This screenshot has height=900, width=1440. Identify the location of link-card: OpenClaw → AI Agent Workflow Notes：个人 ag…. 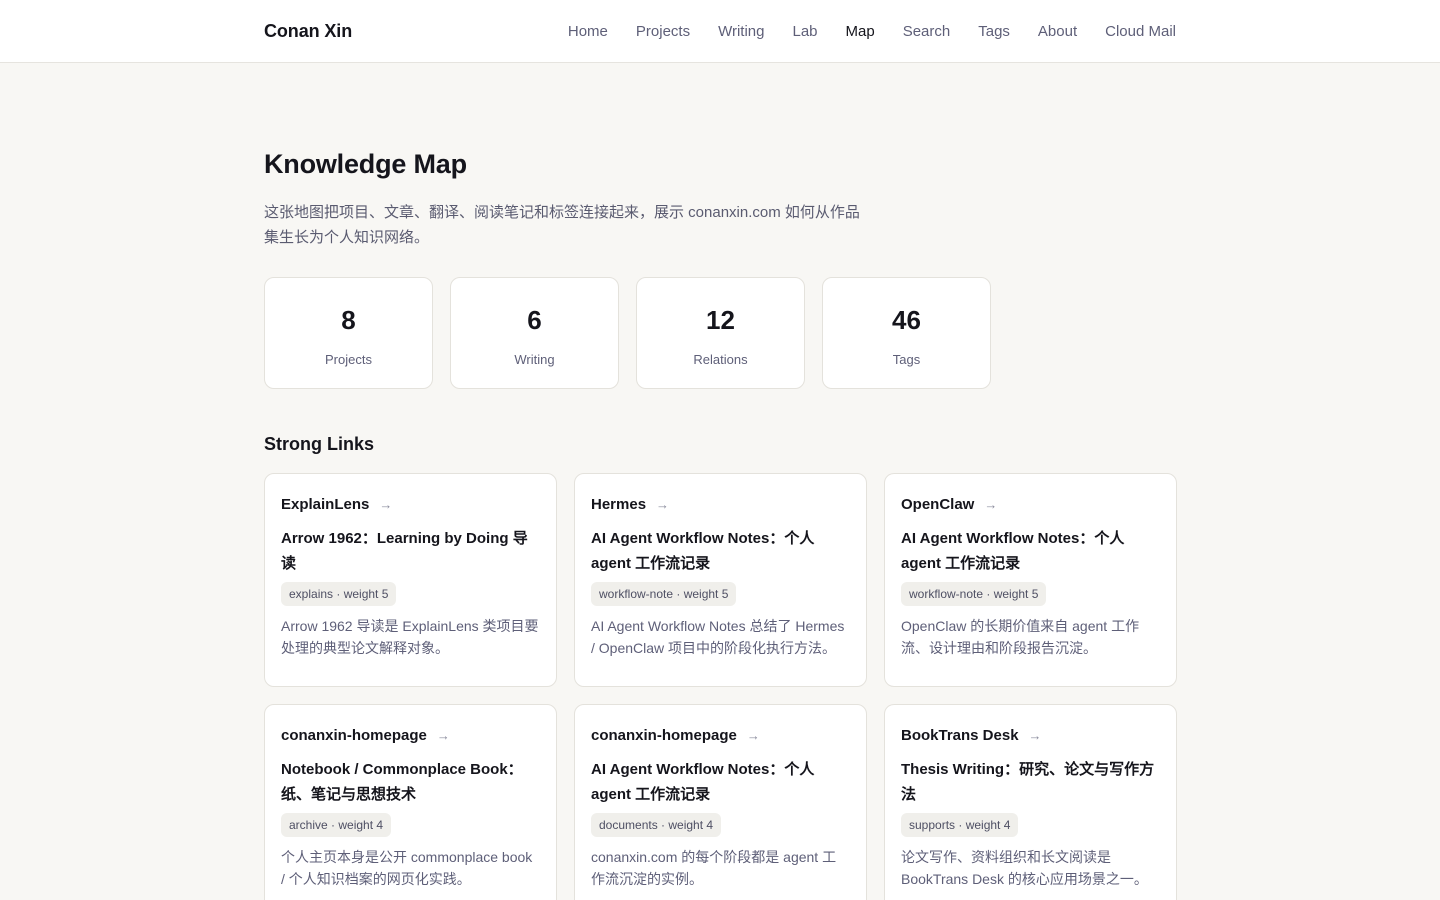
(1030, 580).